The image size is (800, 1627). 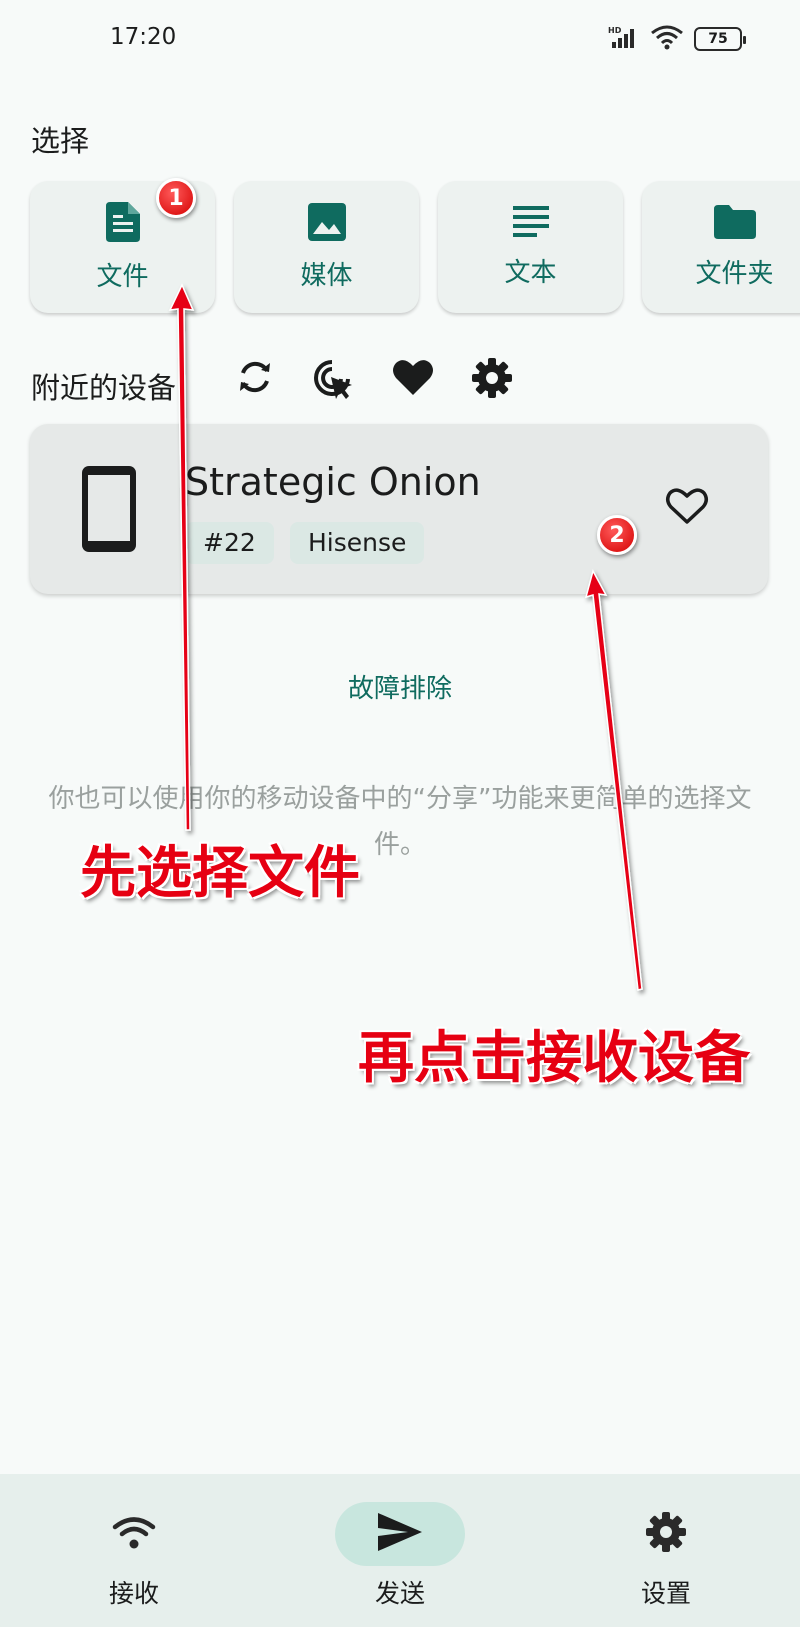 I want to click on step-badge-1: 1, so click(x=176, y=198).